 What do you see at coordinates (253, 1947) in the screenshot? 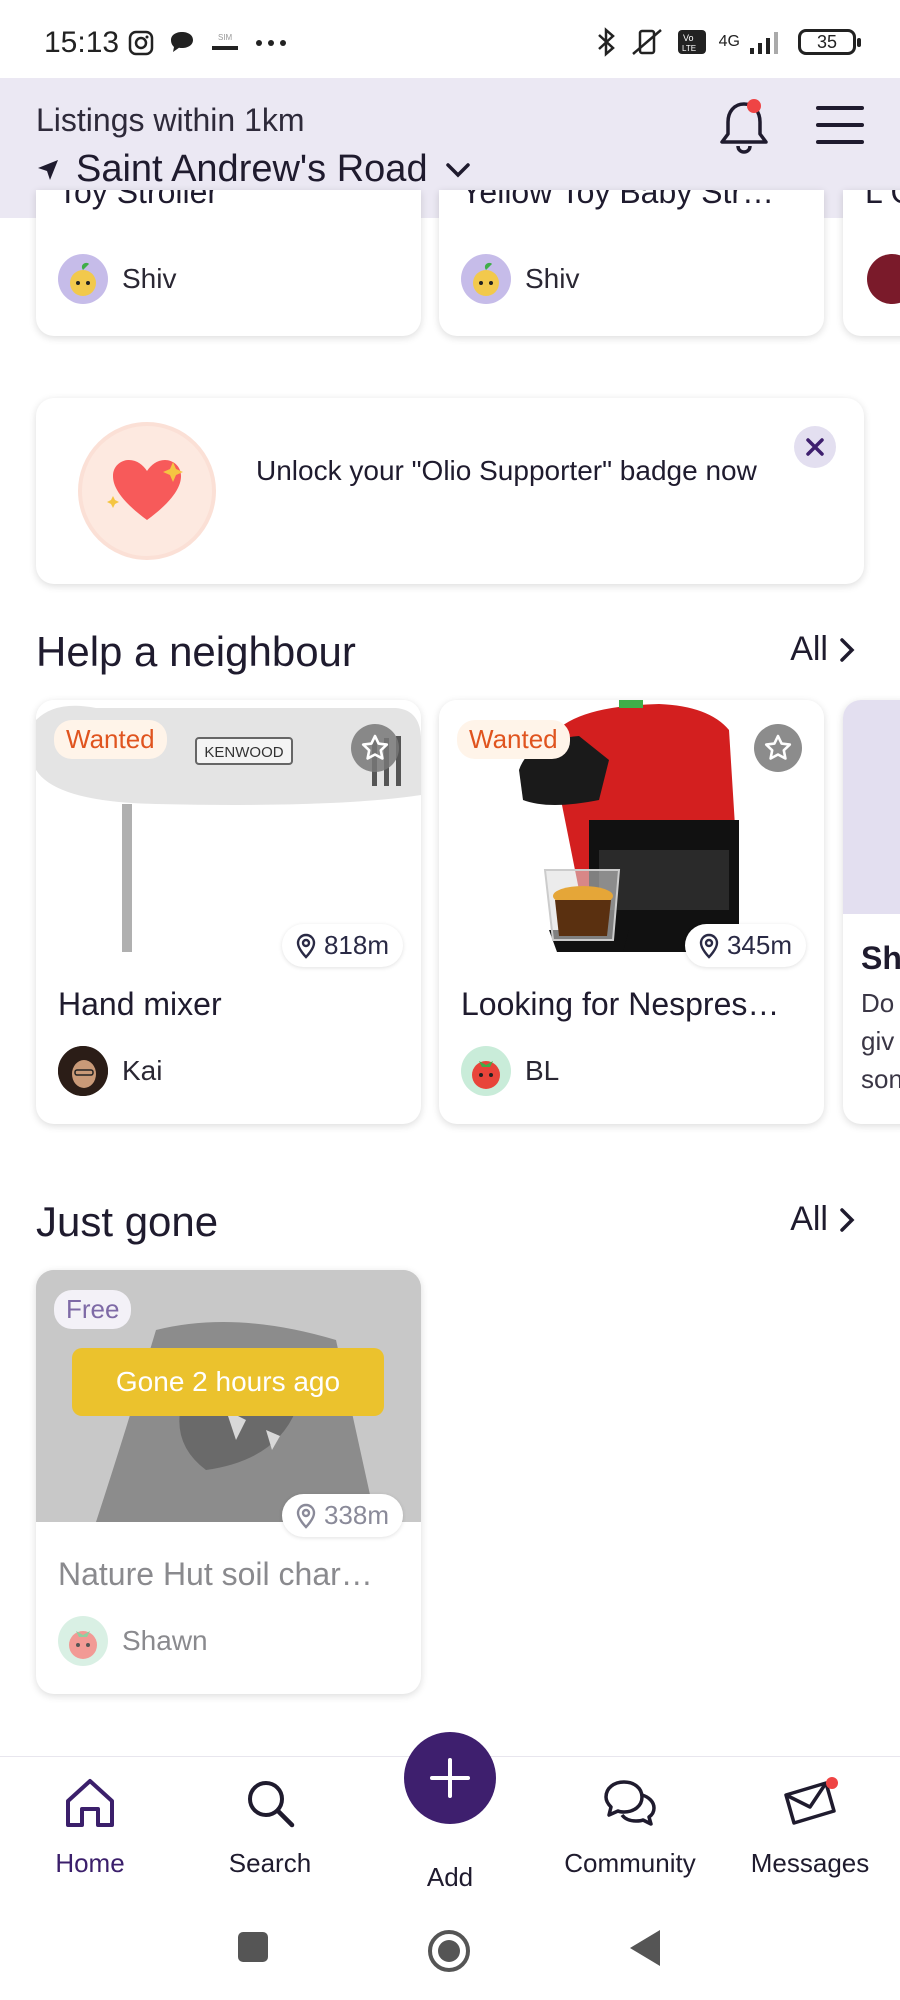
I see `recent-apps-icon` at bounding box center [253, 1947].